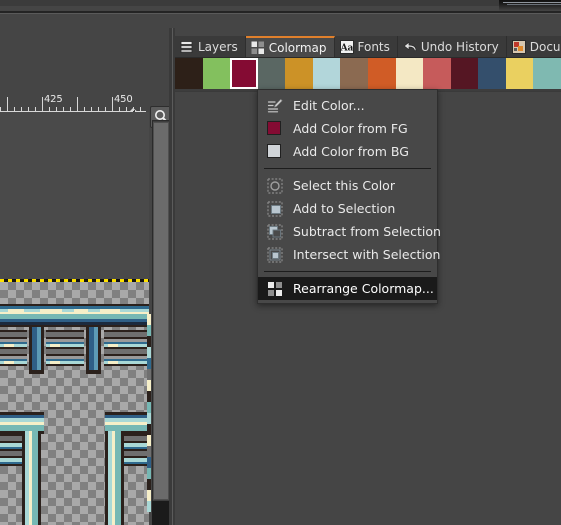 Image resolution: width=561 pixels, height=525 pixels. Describe the element at coordinates (297, 48) in the screenshot. I see `dock-tab-label: Colormap` at that location.